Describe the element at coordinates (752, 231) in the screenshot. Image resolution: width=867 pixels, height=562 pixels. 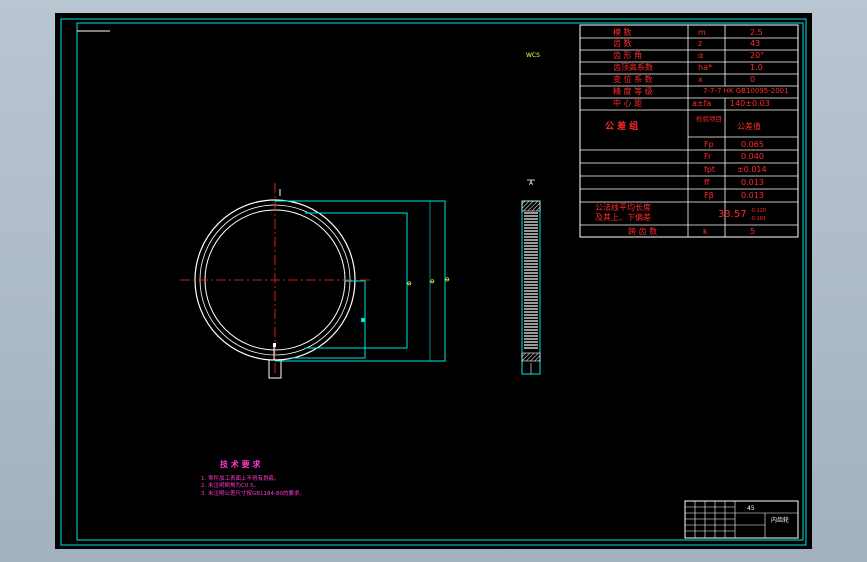
I see `span-row-value: 5` at that location.